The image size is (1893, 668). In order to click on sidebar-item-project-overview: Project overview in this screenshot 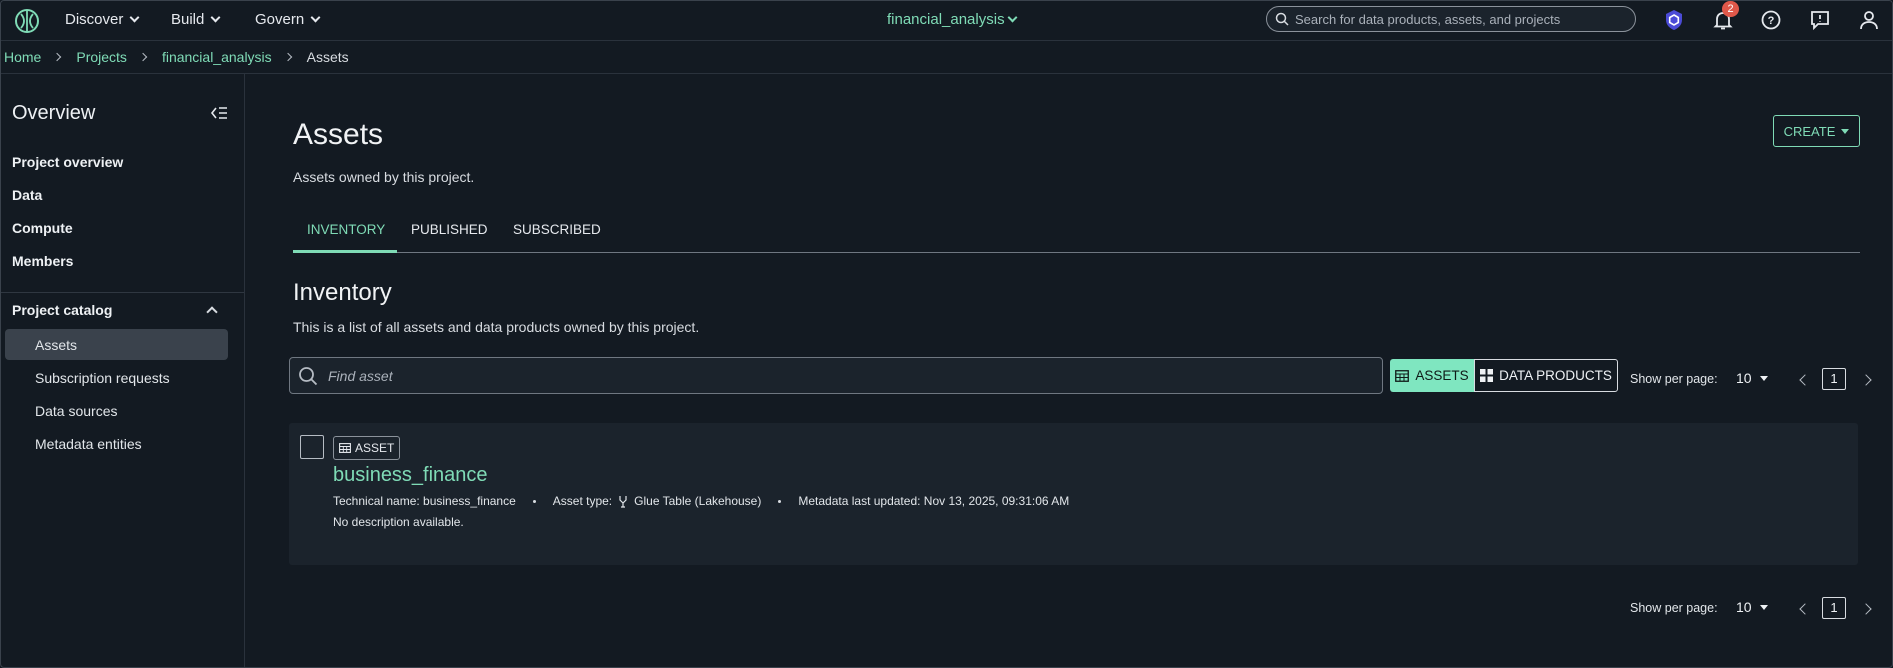, I will do `click(67, 162)`.